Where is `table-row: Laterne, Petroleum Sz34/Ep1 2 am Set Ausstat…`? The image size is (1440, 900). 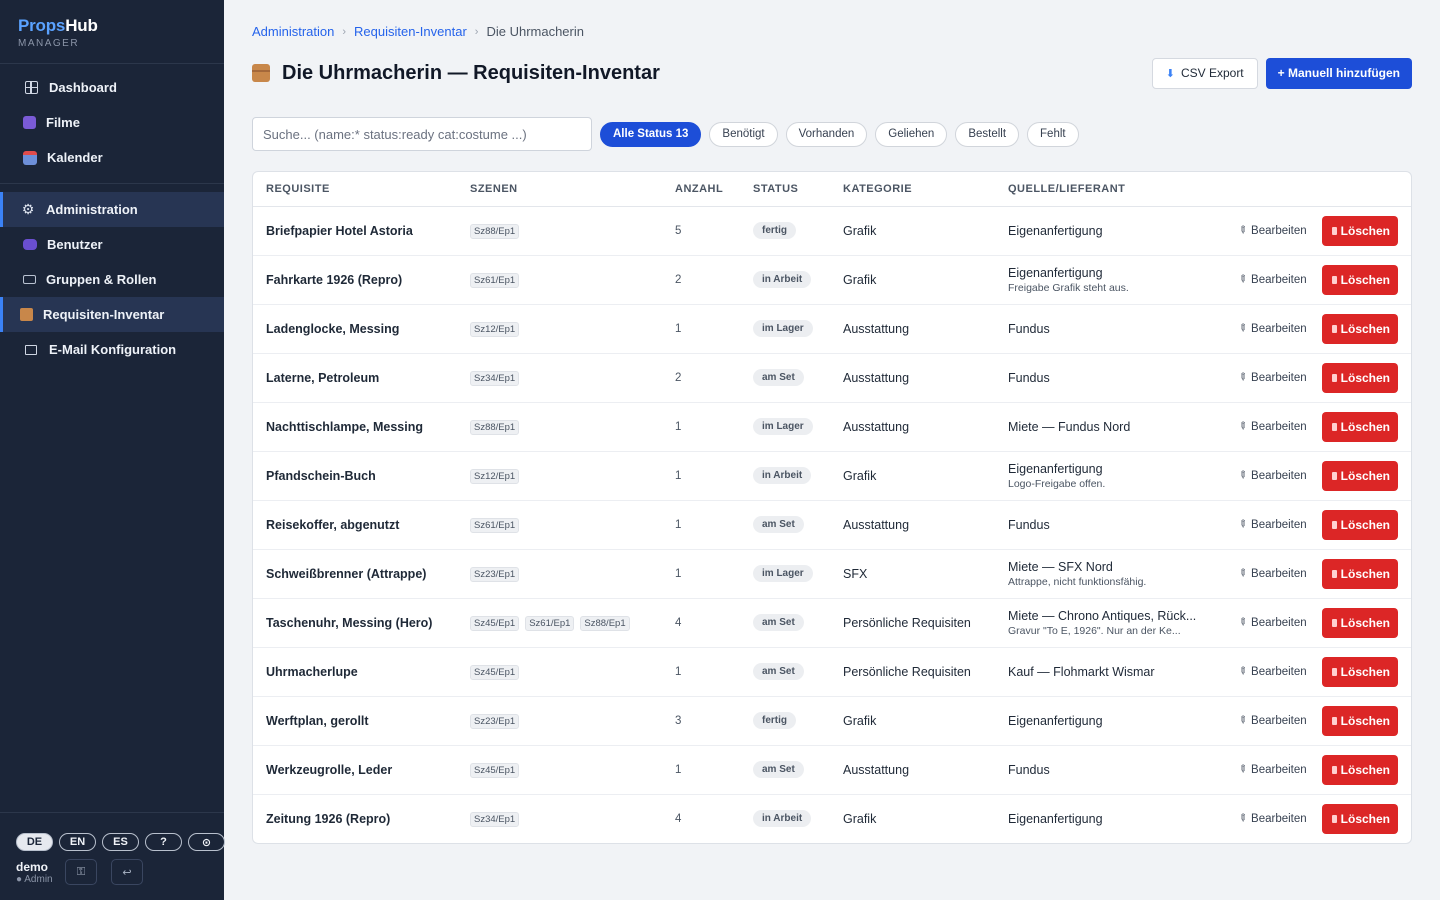 table-row: Laterne, Petroleum Sz34/Ep1 2 am Set Ausstat… is located at coordinates (832, 377).